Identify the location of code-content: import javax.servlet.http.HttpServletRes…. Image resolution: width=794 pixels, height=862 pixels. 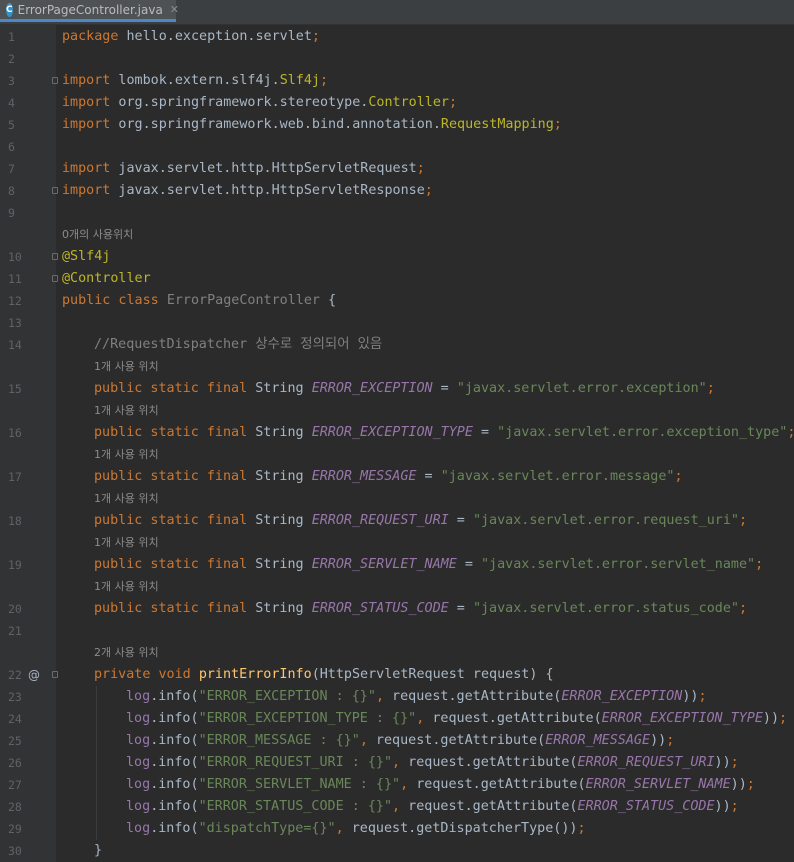
(247, 191).